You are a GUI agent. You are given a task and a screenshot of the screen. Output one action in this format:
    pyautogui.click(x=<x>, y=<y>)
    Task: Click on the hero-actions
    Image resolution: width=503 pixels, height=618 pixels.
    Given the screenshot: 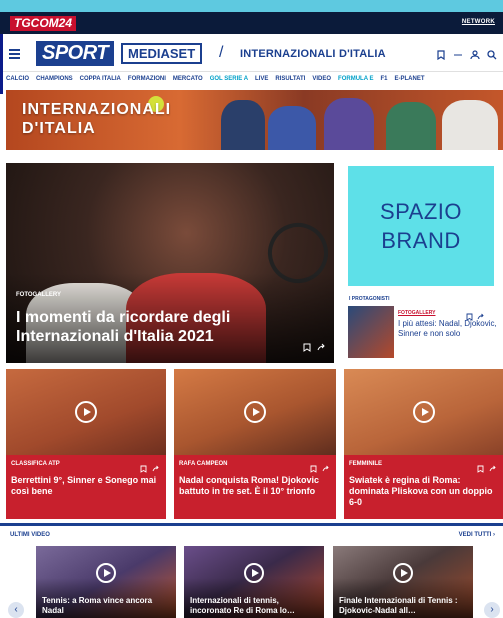 What is the action you would take?
    pyautogui.click(x=314, y=348)
    